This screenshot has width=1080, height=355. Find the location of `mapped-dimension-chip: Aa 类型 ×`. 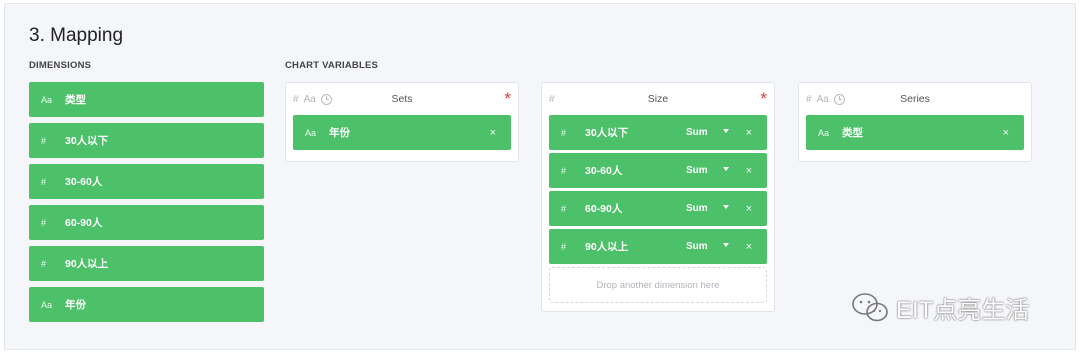

mapped-dimension-chip: Aa 类型 × is located at coordinates (915, 132).